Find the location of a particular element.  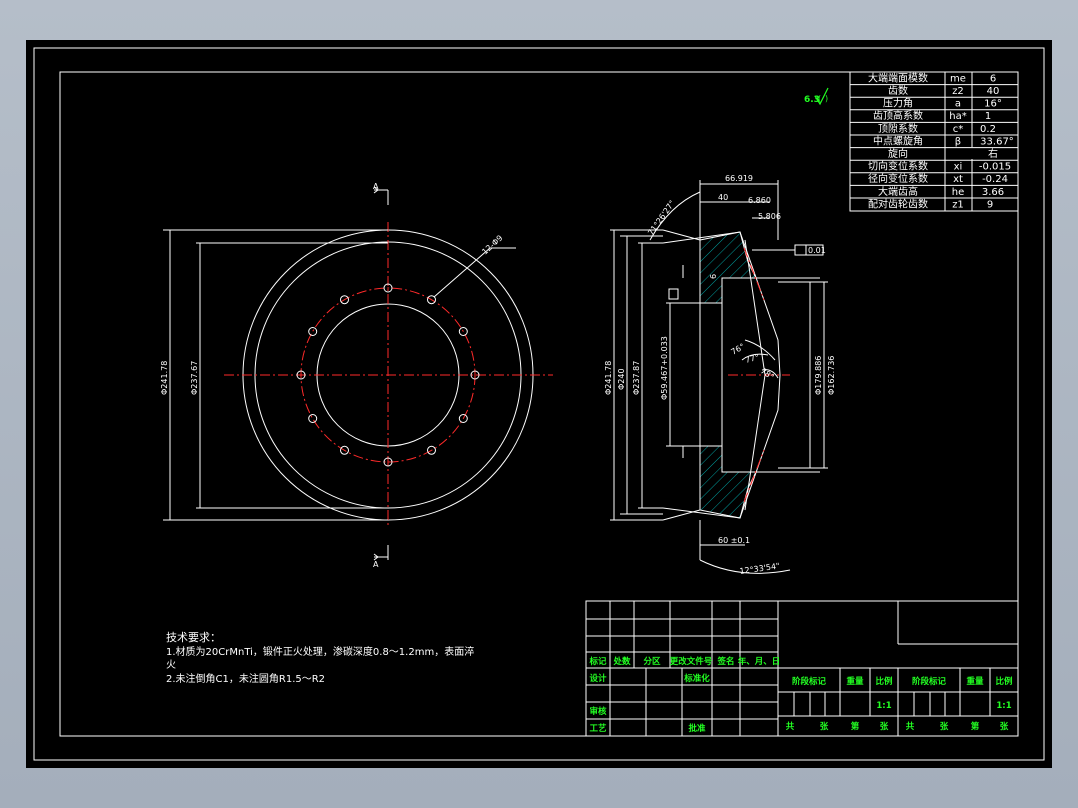

param-value: 40 is located at coordinates (993, 91).